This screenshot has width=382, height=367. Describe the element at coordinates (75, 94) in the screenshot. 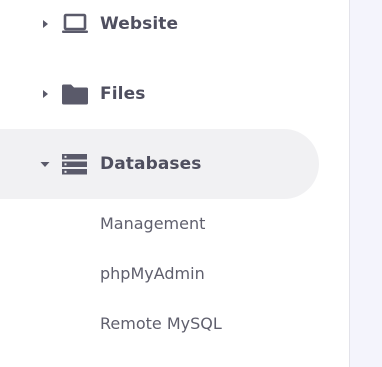

I see `folder-icon` at that location.